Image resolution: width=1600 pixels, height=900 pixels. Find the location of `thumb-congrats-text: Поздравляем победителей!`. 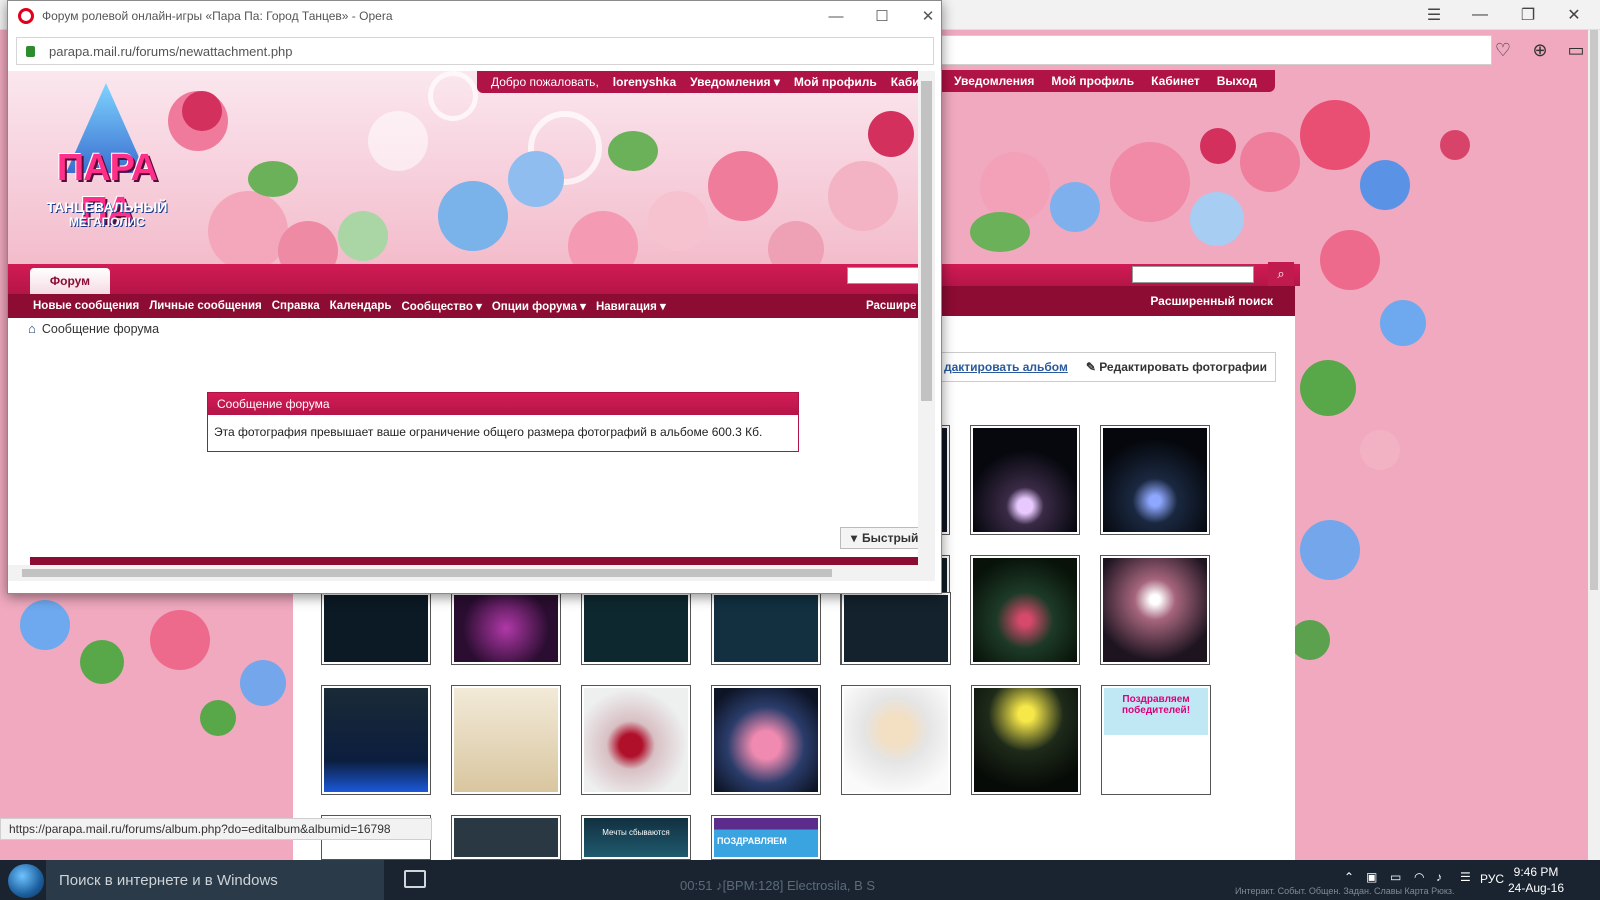

thumb-congrats-text: Поздравляем победителей! is located at coordinates (1156, 705).